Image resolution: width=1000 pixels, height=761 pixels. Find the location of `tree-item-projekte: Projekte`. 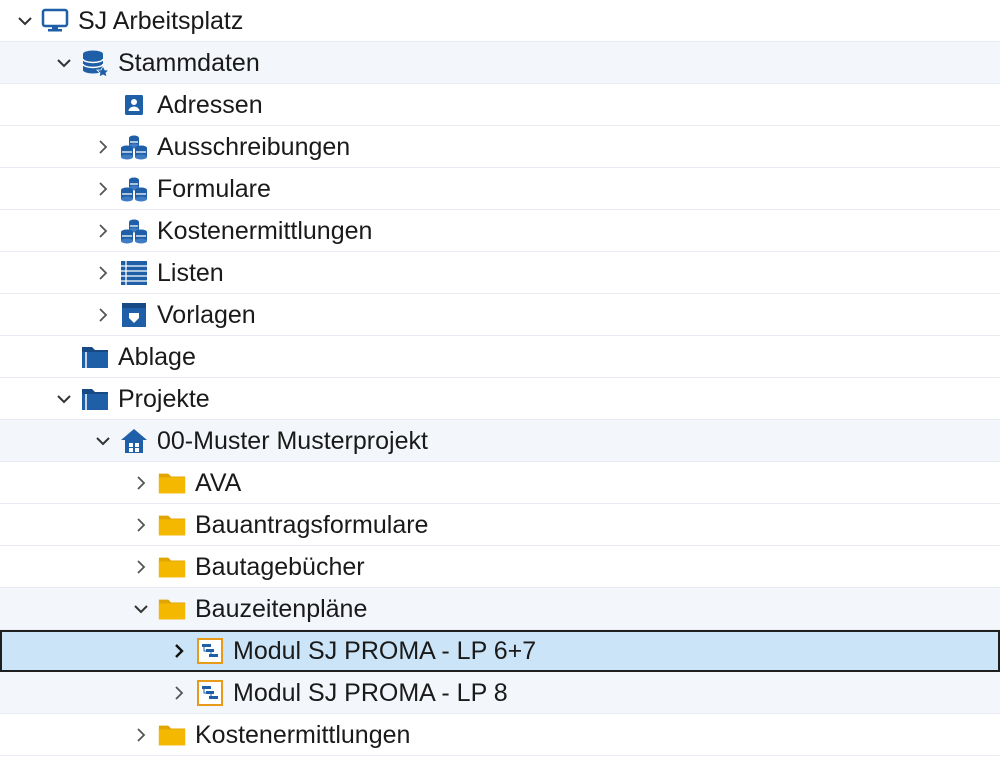

tree-item-projekte: Projekte is located at coordinates (500, 399).